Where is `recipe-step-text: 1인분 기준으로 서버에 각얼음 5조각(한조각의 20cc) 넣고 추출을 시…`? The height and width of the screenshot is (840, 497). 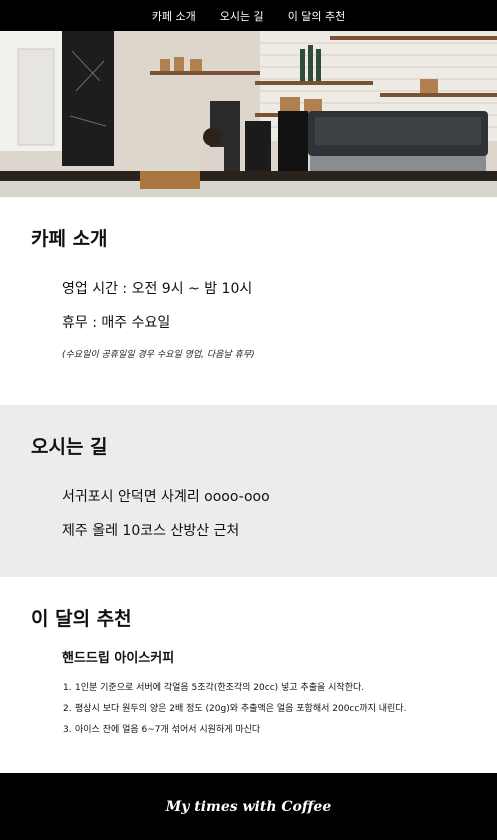 recipe-step-text: 1인분 기준으로 서버에 각얼음 5조각(한조각의 20cc) 넣고 추출을 시… is located at coordinates (220, 688).